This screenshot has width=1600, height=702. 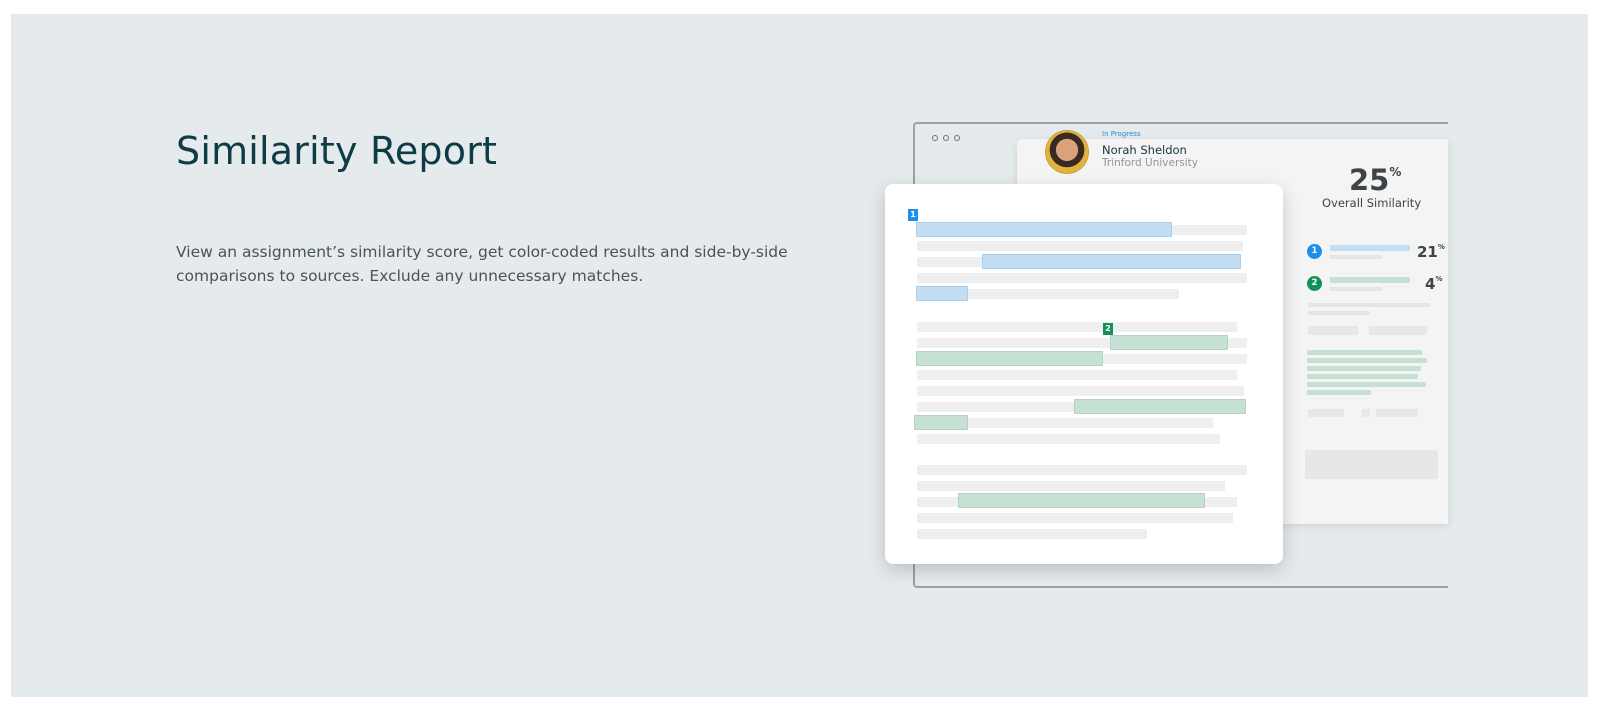 I want to click on source-2-percent-value: 4, so click(x=1430, y=284).